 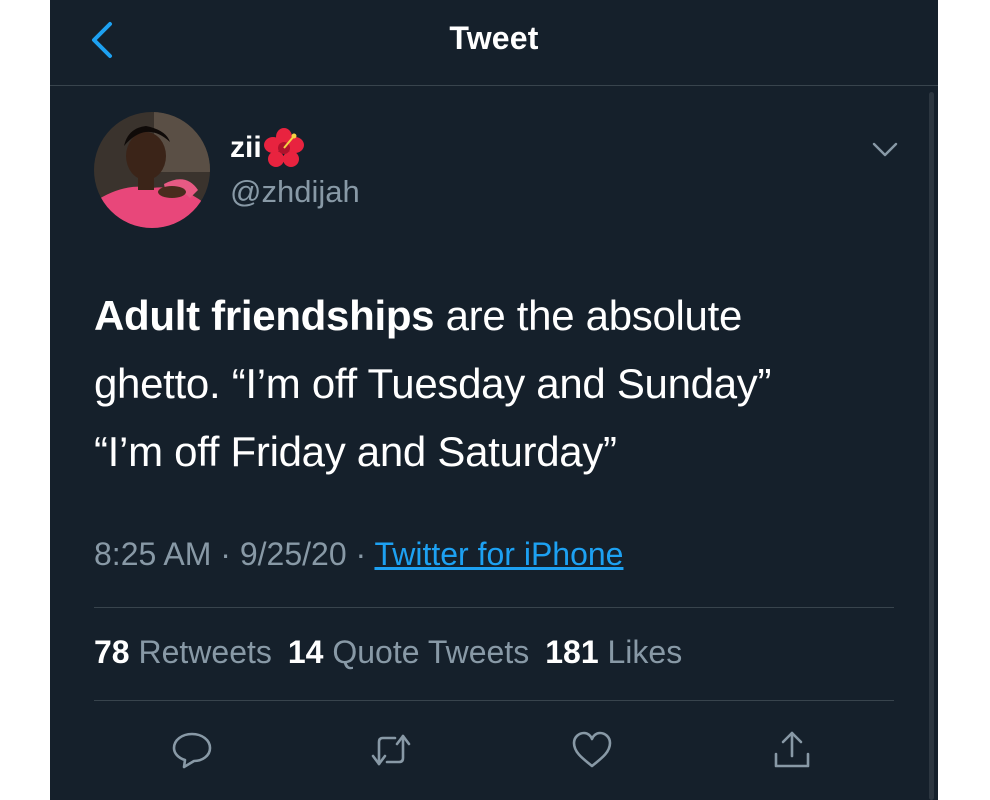 I want to click on tweet-text-line2: ghetto. “I’m off Tuesday and Sunday”, so click(x=433, y=383).